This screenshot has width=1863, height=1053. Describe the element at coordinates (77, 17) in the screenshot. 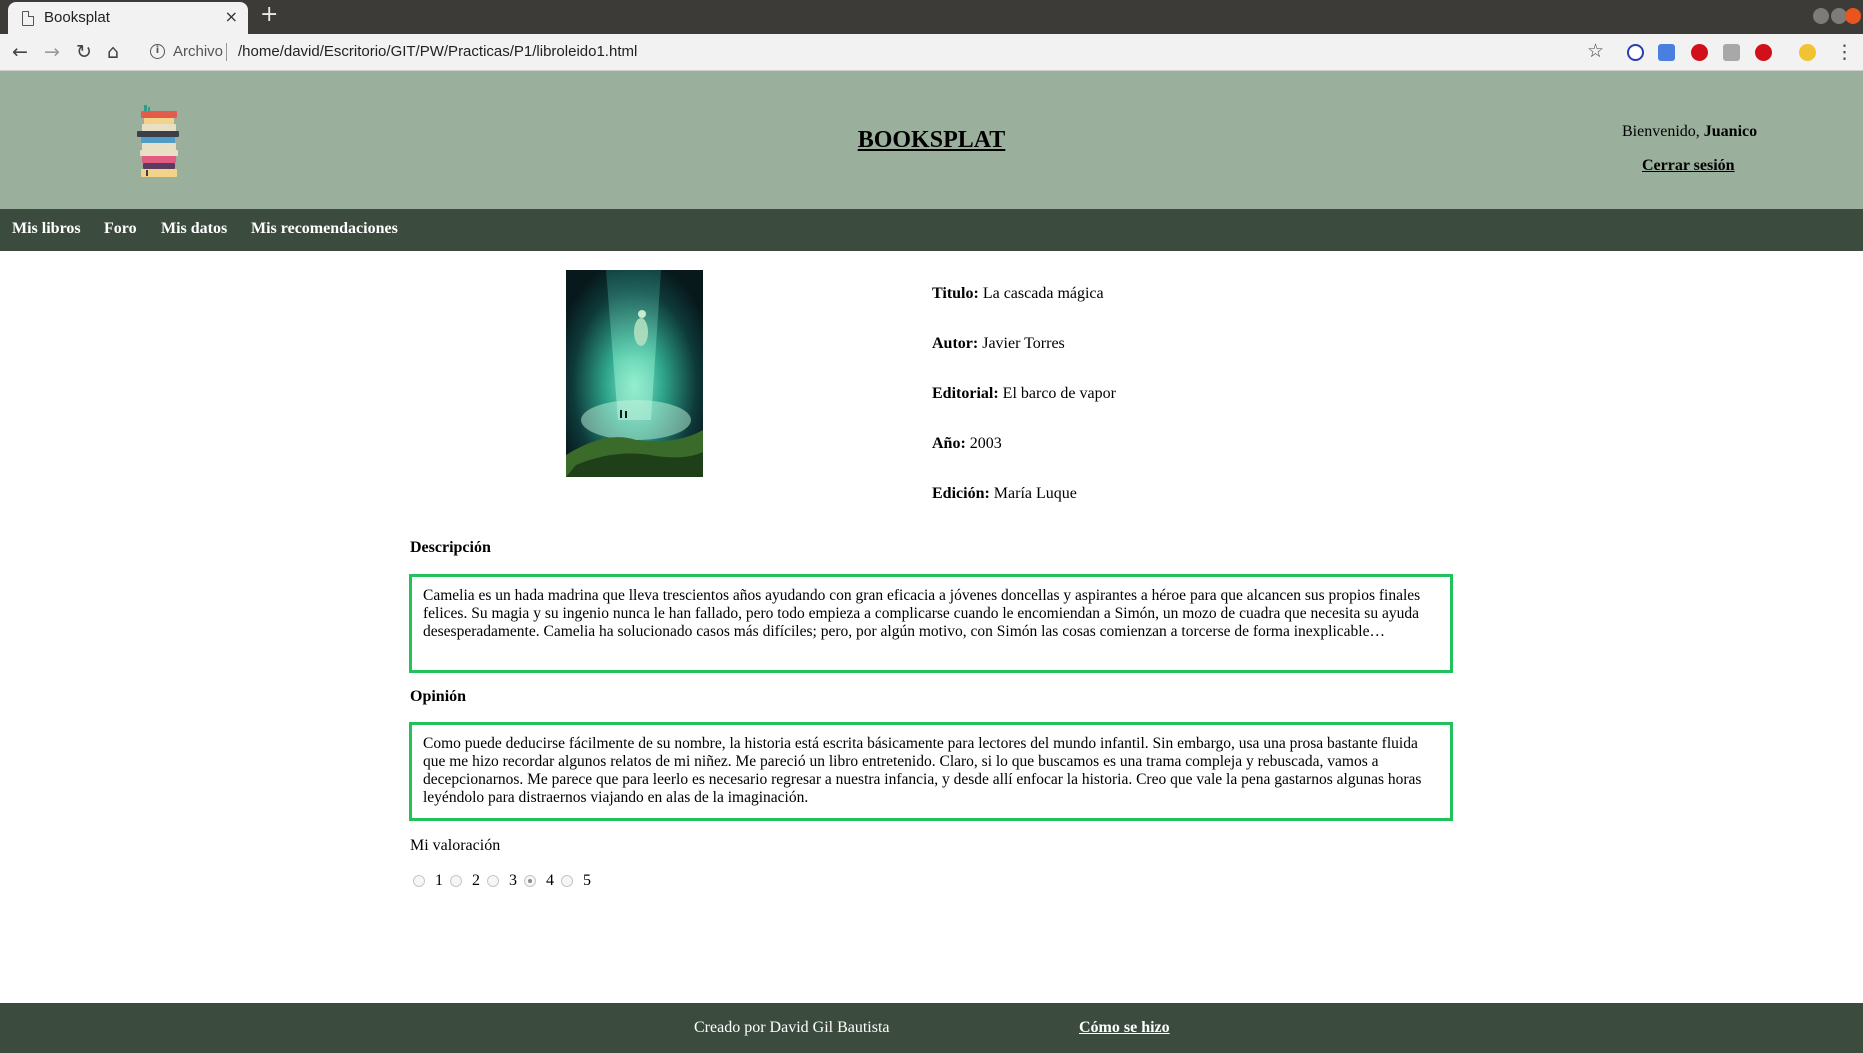

I see `tab-title: Booksplat` at that location.